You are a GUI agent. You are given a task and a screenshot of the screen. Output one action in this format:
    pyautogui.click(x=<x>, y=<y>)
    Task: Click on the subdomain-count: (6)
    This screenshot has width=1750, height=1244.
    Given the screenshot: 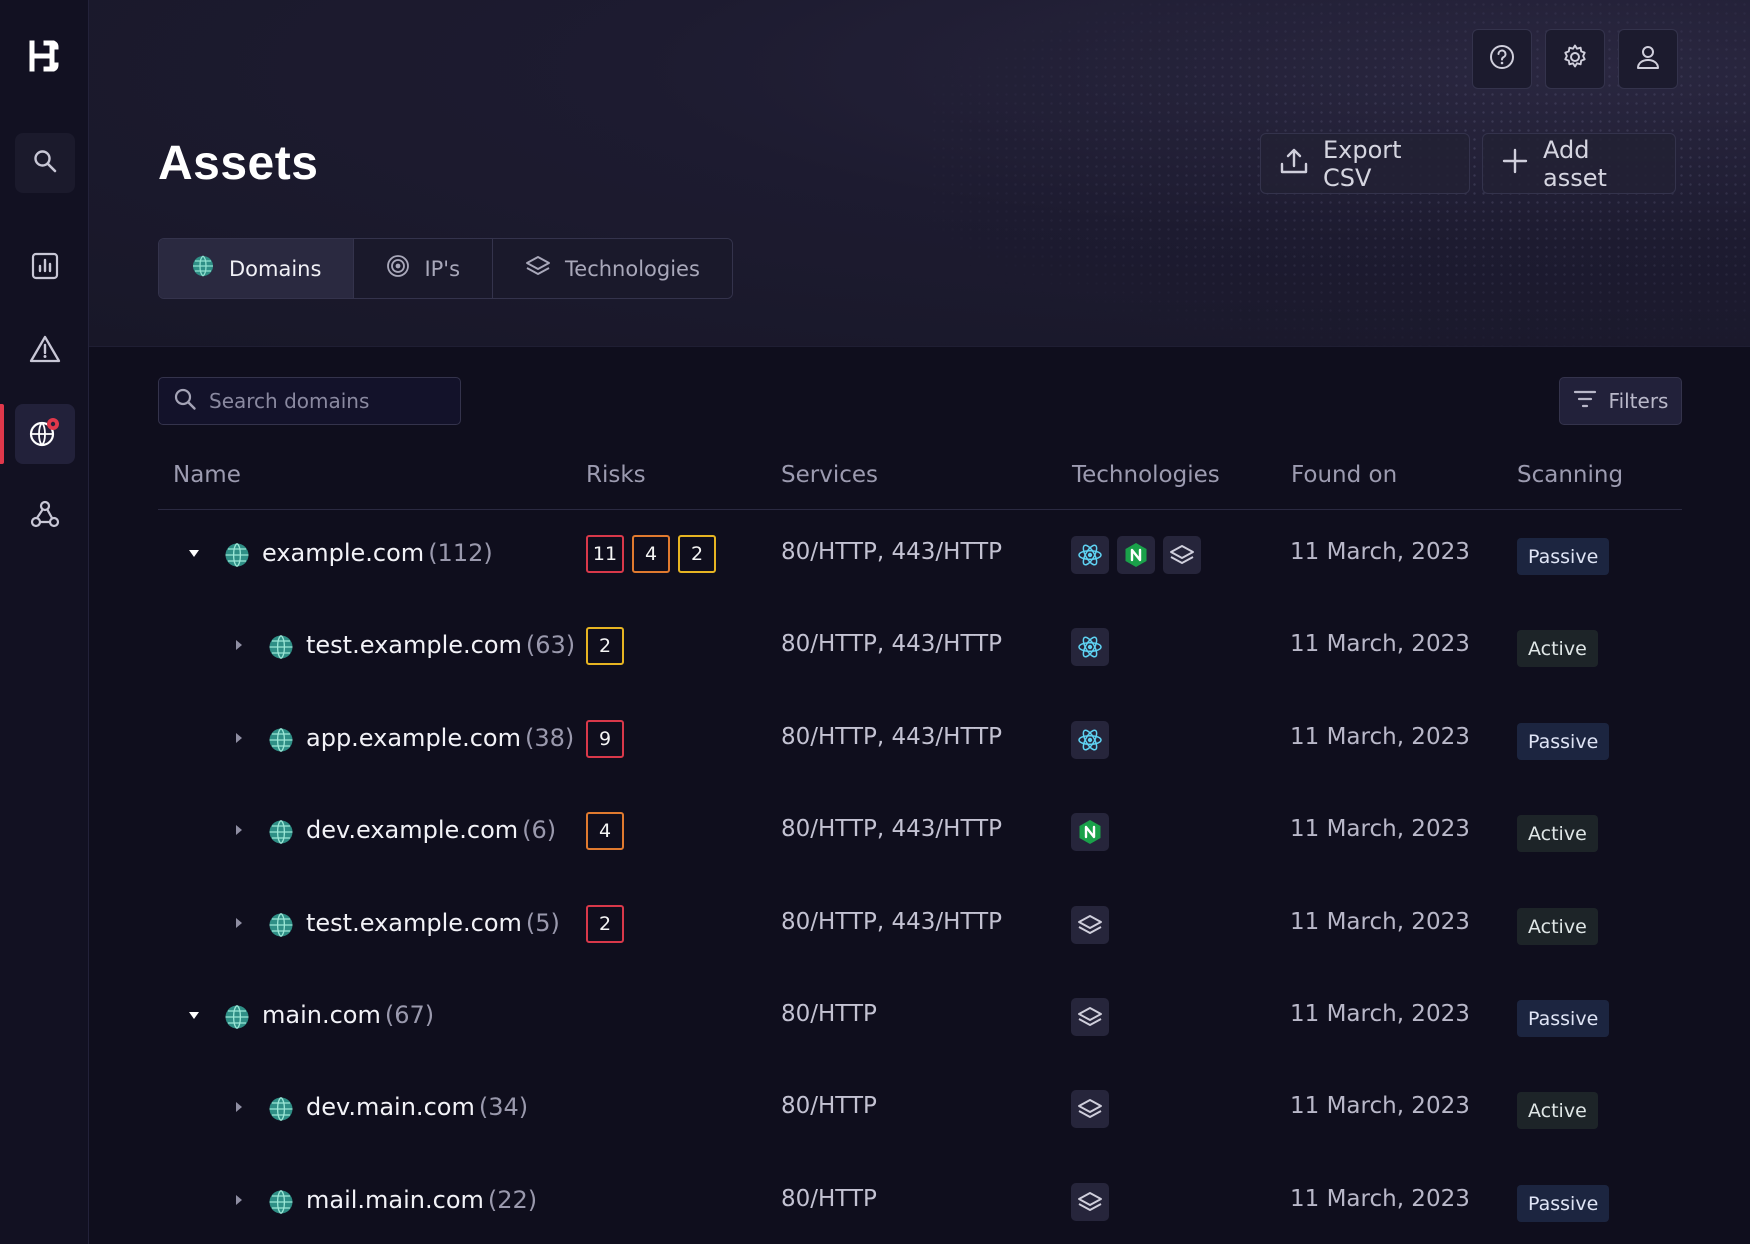 What is the action you would take?
    pyautogui.click(x=539, y=830)
    